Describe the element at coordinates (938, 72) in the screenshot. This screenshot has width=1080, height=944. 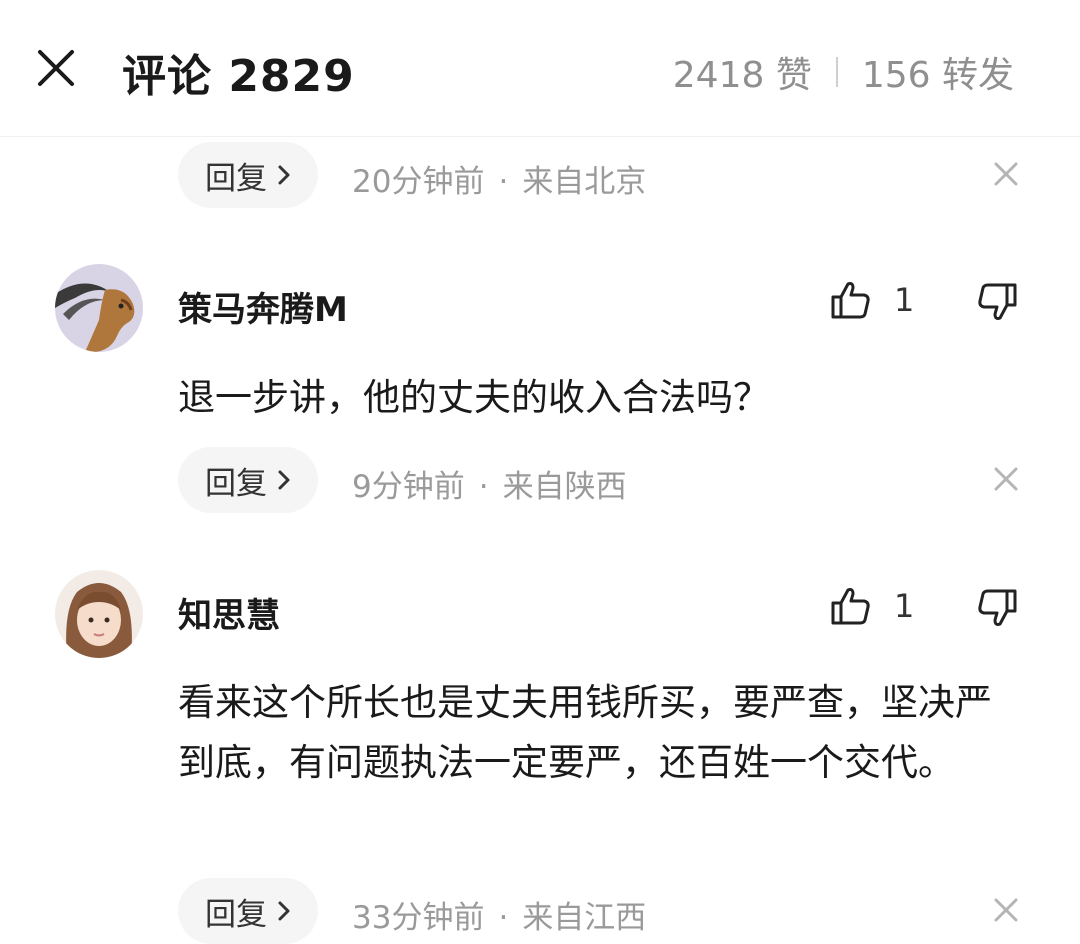
I see `reposts-count: 156 转发` at that location.